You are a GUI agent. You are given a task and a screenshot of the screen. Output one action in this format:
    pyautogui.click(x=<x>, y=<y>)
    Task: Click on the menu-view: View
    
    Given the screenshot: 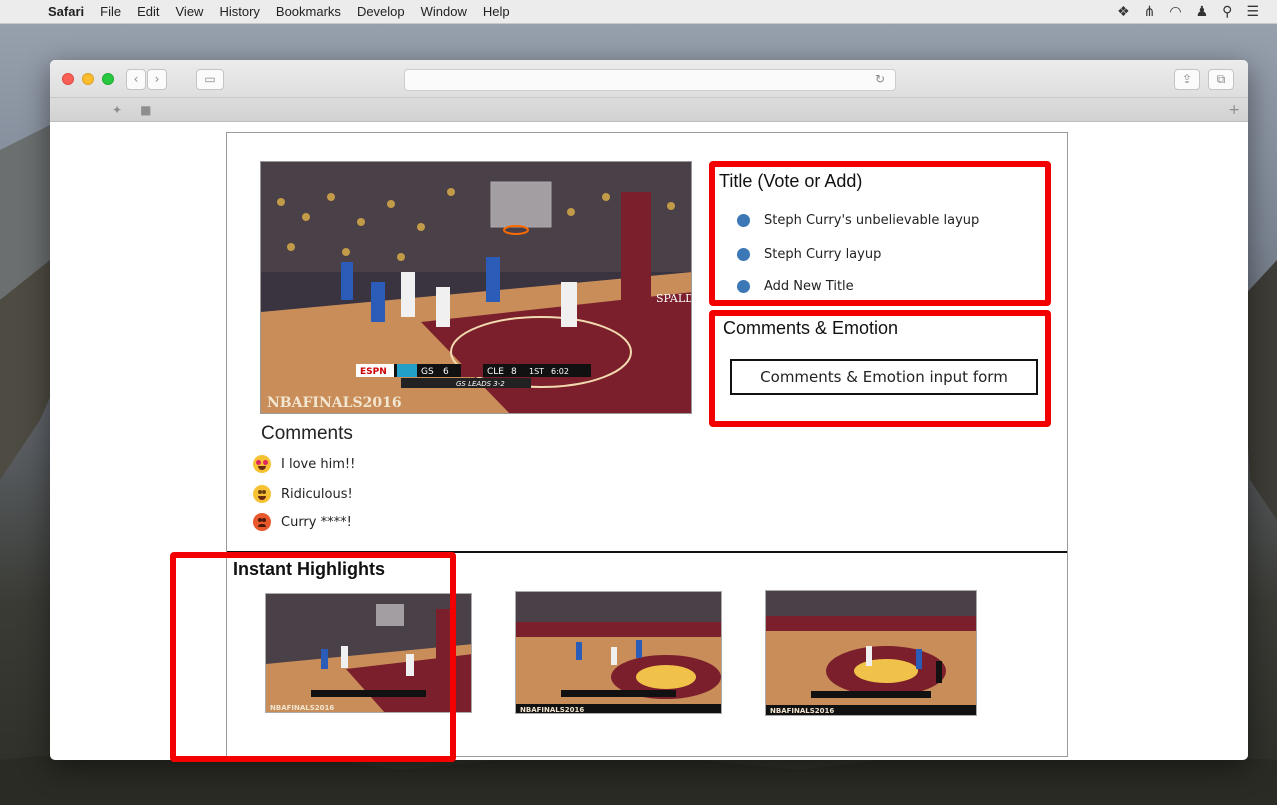 What is the action you would take?
    pyautogui.click(x=190, y=11)
    